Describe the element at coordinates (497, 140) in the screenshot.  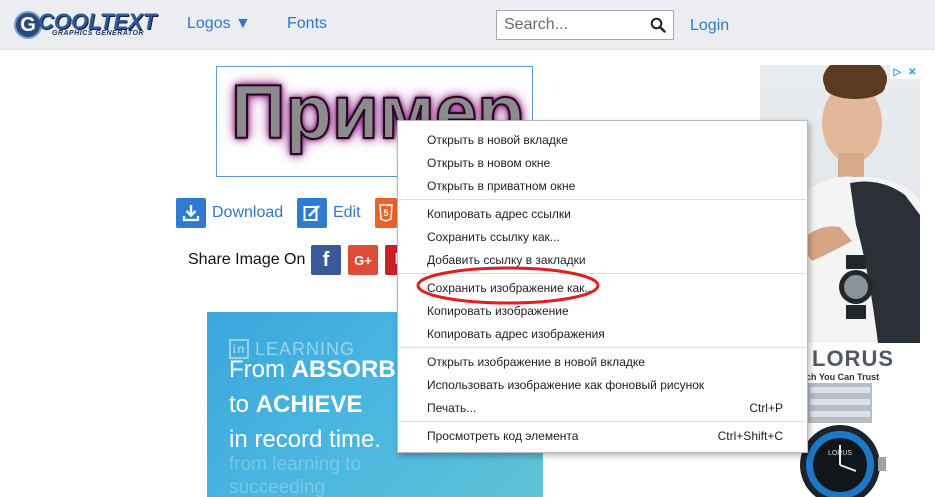
I see `menu-item-label: Открыть в новой вкладке` at that location.